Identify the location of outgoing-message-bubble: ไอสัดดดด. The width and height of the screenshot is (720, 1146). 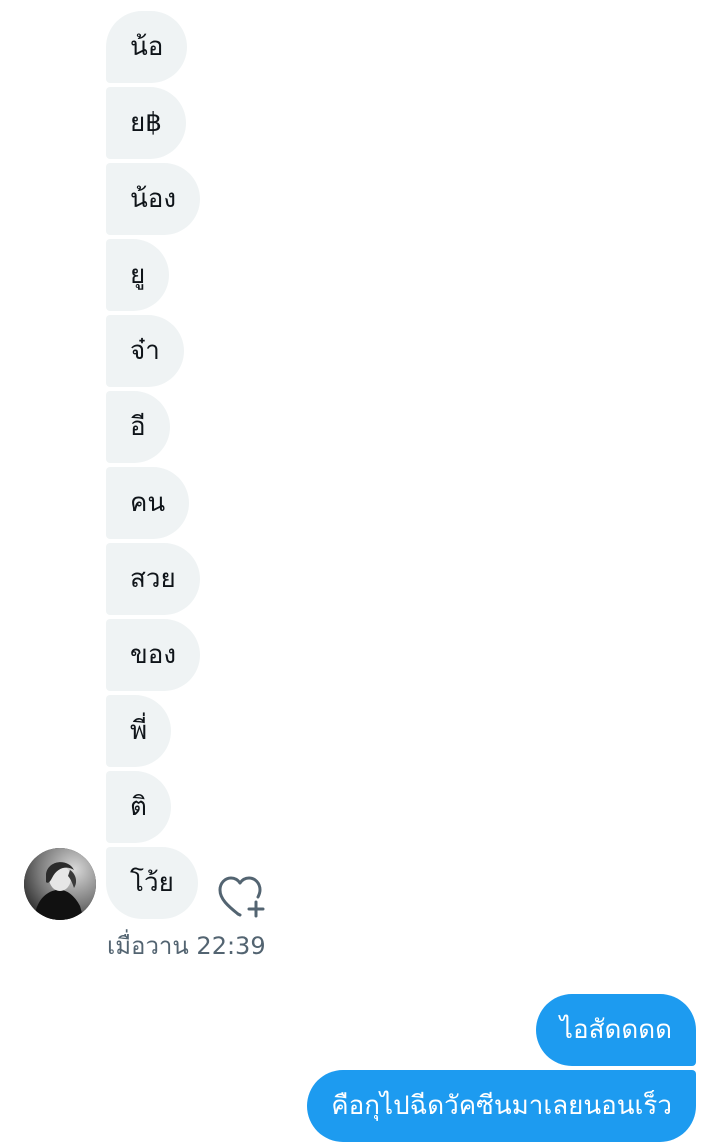
(615, 1030).